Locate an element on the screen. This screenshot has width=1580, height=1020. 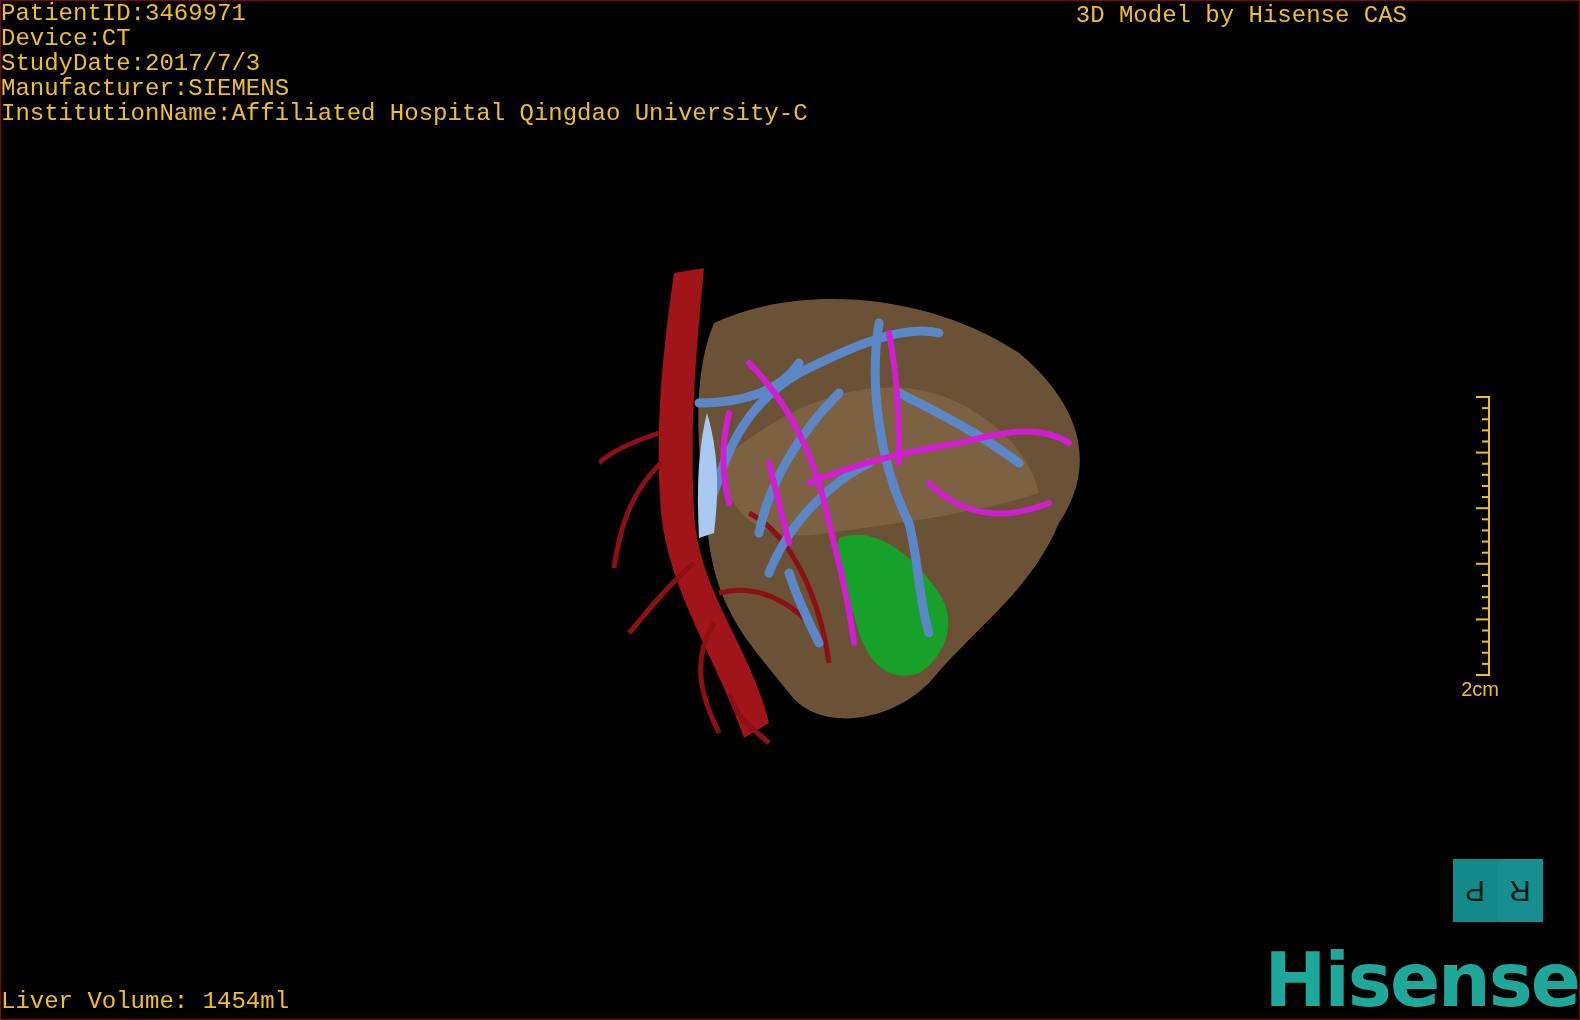
liver-volume-text: Liver Volume: 1454ml is located at coordinates (145, 1002).